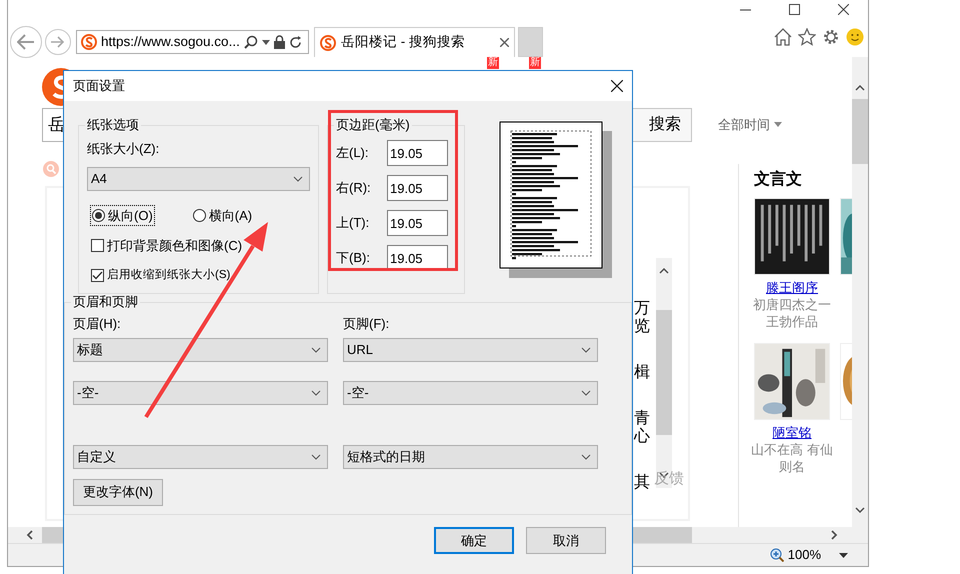  Describe the element at coordinates (105, 302) in the screenshot. I see `group-label: 页眉和页脚` at that location.